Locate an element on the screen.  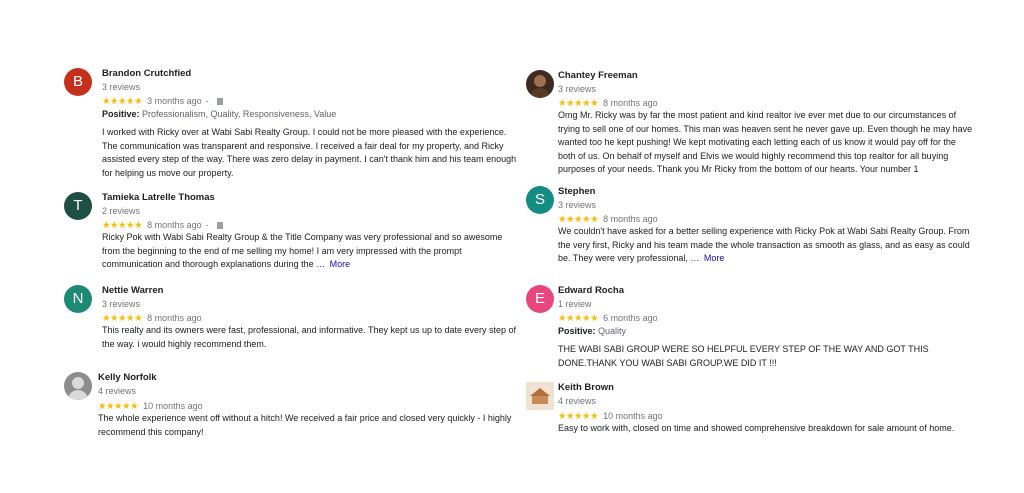
reviewer-name: Kelly Norfolk is located at coordinates (127, 378).